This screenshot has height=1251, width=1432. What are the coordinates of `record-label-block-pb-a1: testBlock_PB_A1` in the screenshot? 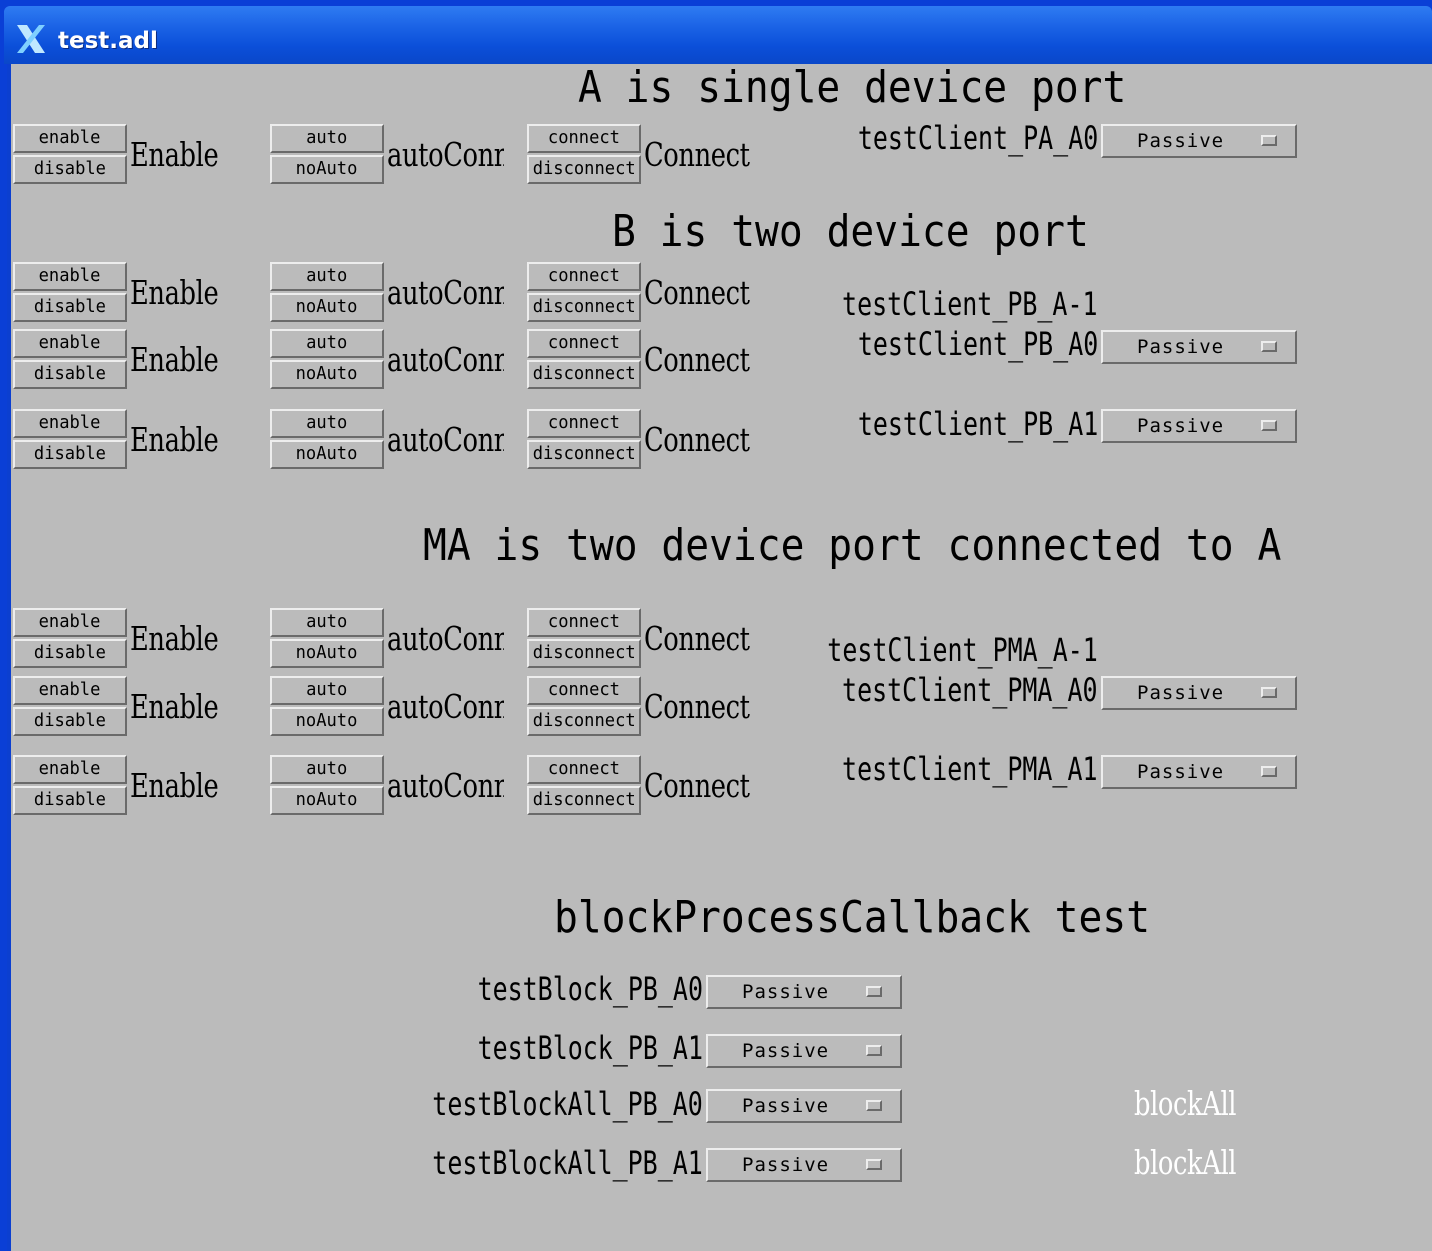 It's located at (590, 1048).